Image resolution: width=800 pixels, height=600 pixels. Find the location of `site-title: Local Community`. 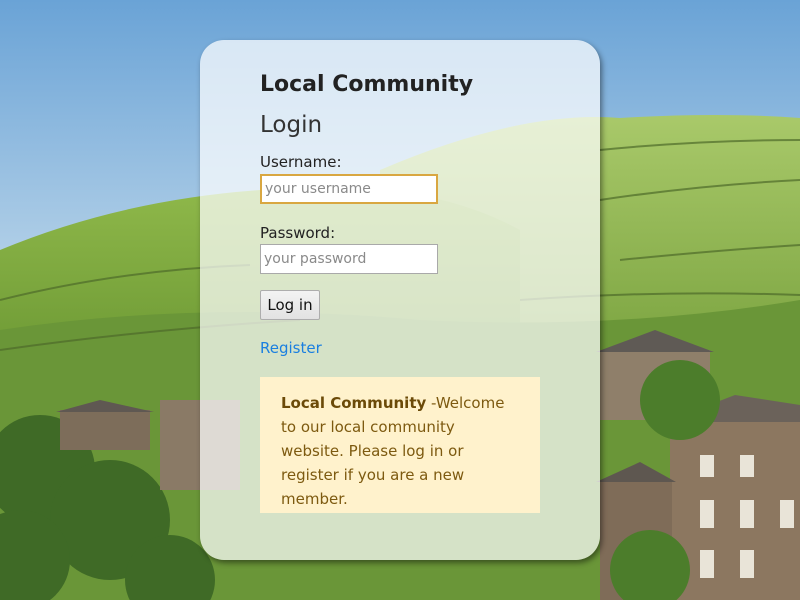

site-title: Local Community is located at coordinates (367, 84).